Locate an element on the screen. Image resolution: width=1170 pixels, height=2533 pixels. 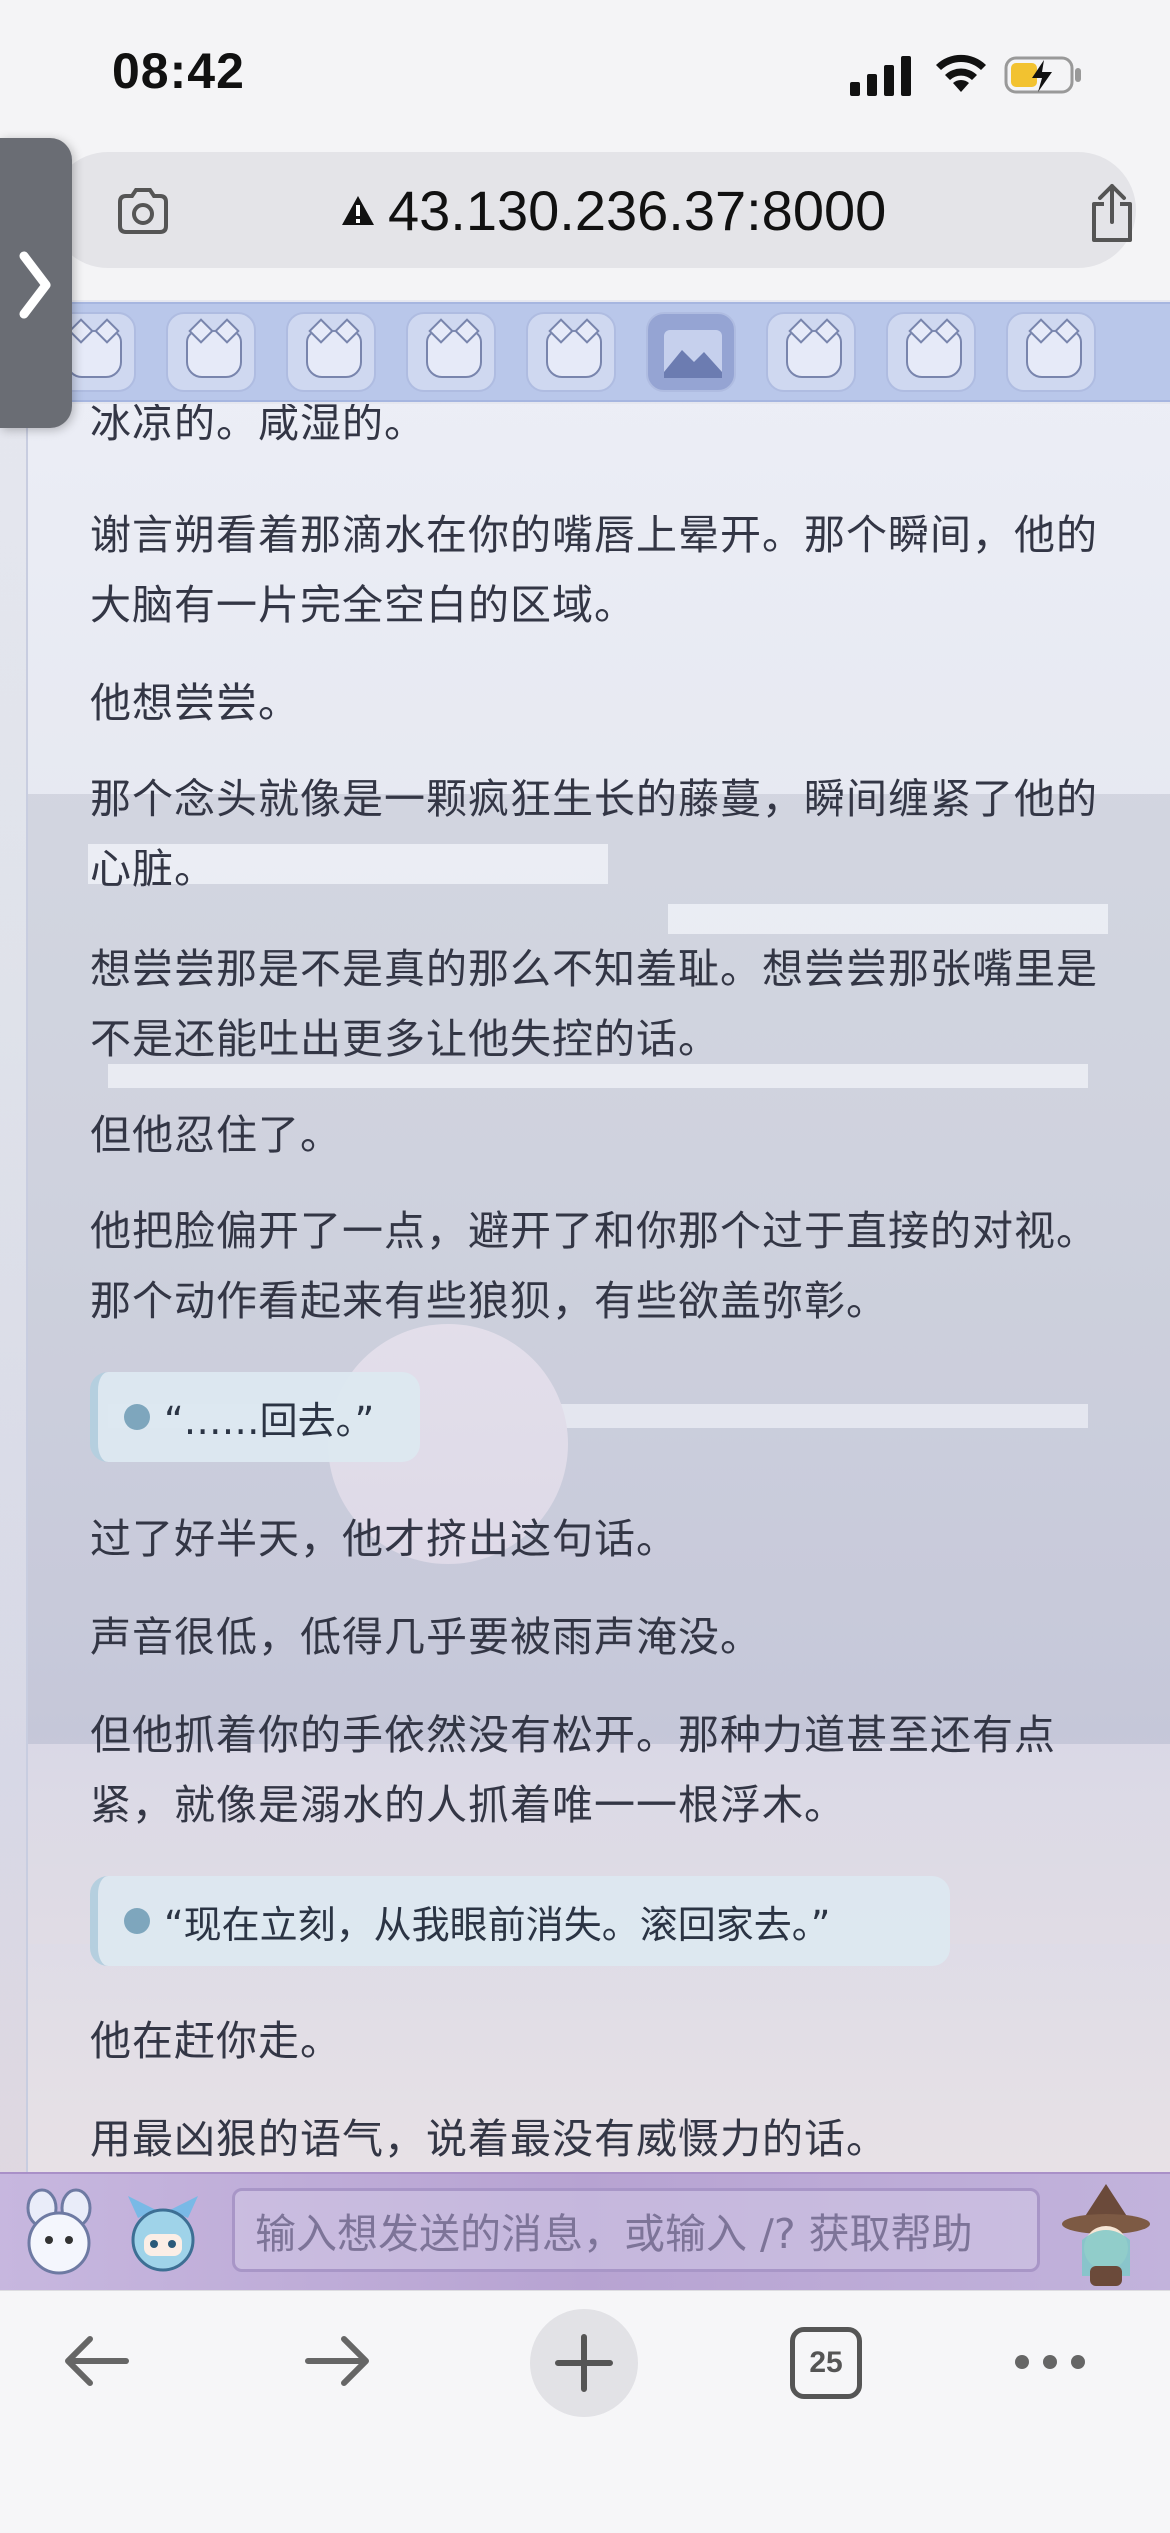
story-paragraph: 过了好半天，他才挤出这句话。 is located at coordinates (384, 1539).